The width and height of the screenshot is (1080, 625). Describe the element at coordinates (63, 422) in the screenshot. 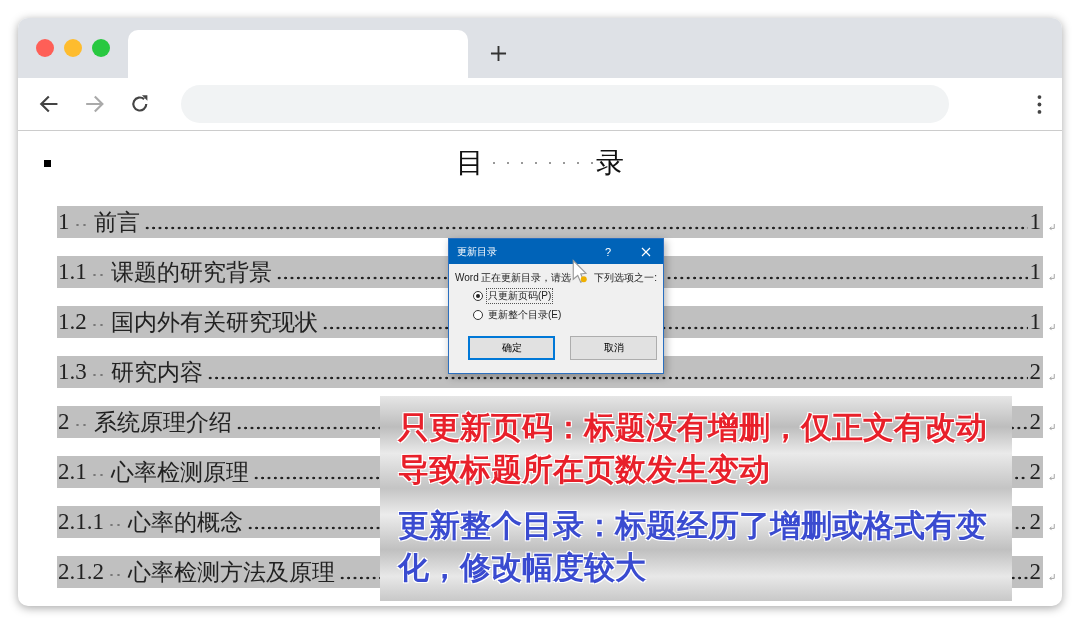

I see `section-number: 2` at that location.